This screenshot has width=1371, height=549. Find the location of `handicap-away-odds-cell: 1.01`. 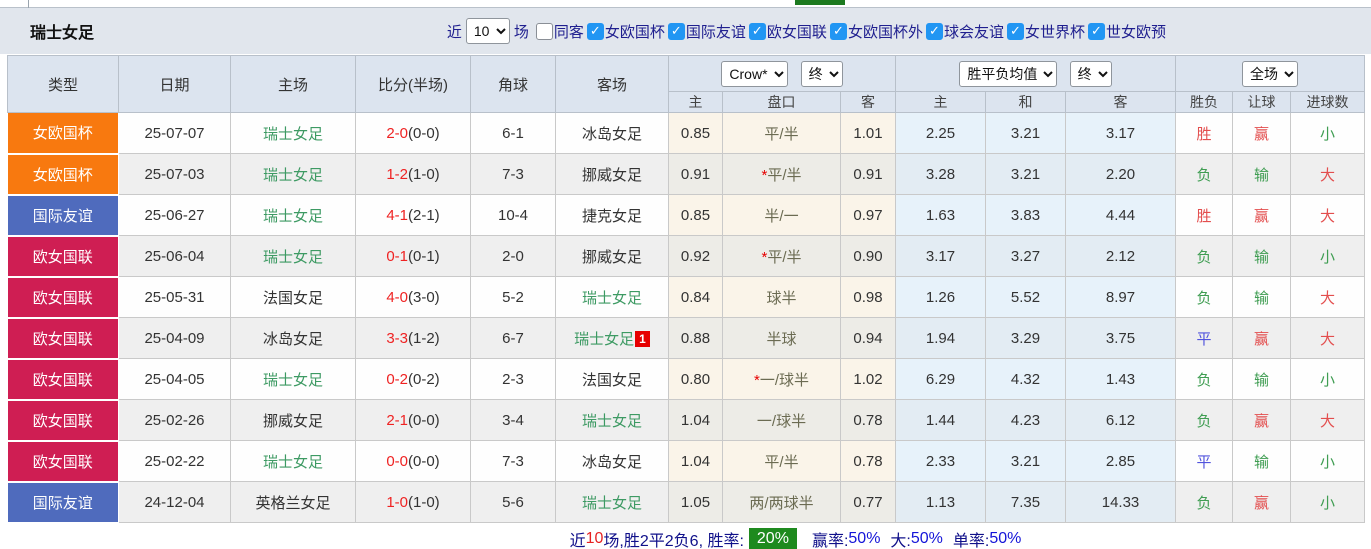

handicap-away-odds-cell: 1.01 is located at coordinates (868, 133).